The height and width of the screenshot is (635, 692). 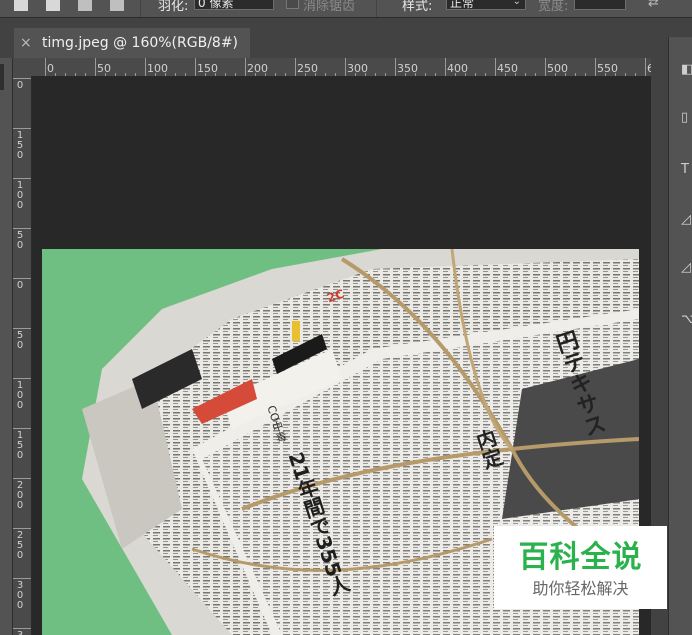 What do you see at coordinates (607, 68) in the screenshot?
I see `ruler-label: 550` at bounding box center [607, 68].